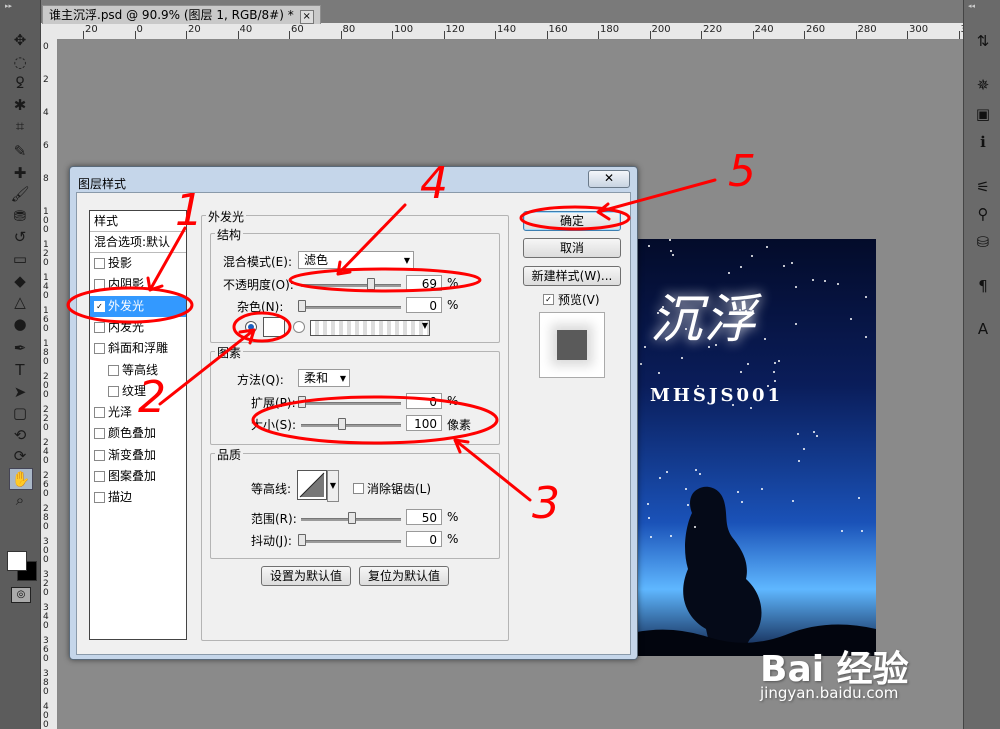  I want to click on annotation-number-1: 1, so click(189, 210).